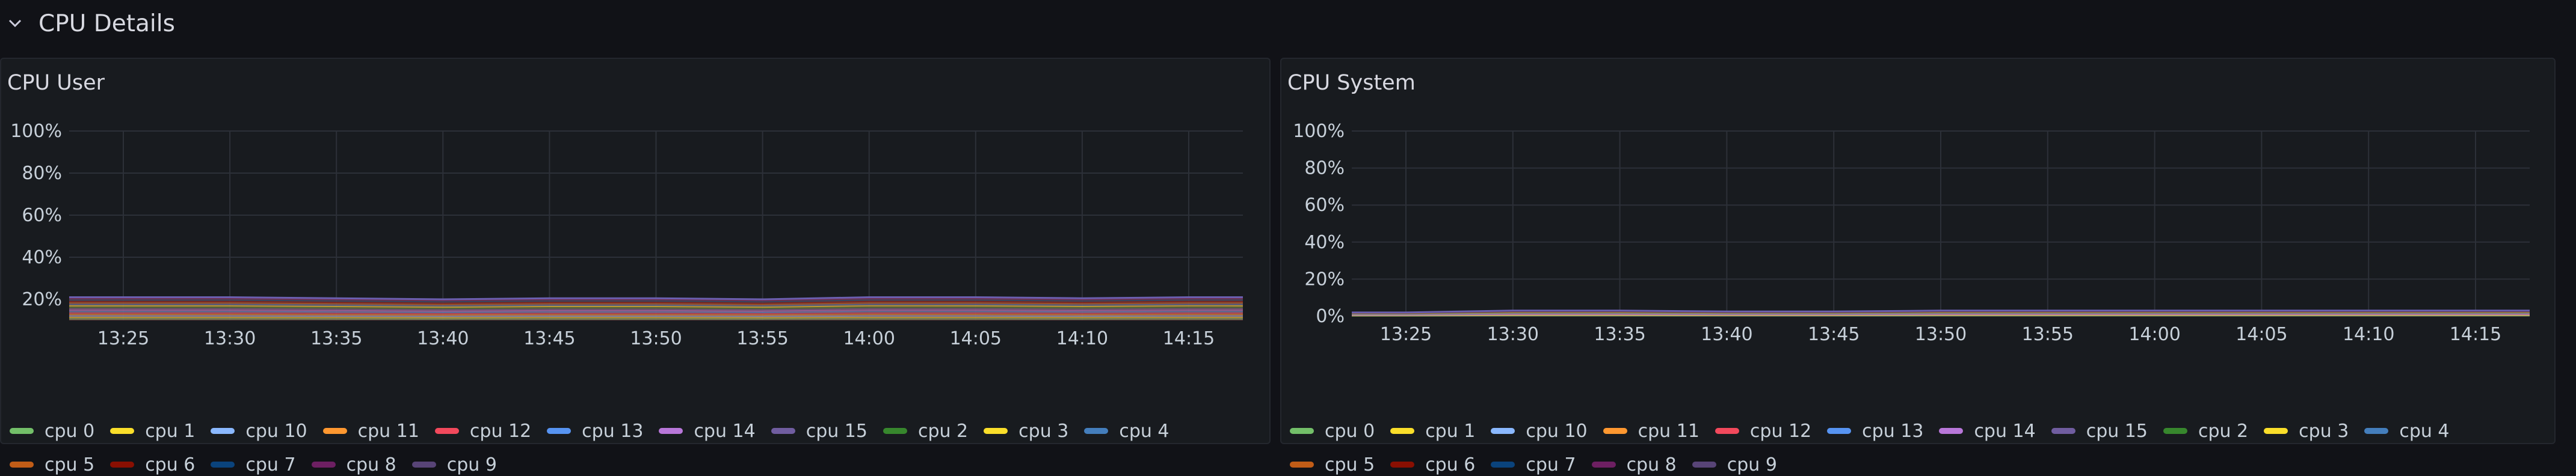 Image resolution: width=2576 pixels, height=476 pixels. Describe the element at coordinates (2048, 335) in the screenshot. I see `x-tick-label: 13:55` at that location.